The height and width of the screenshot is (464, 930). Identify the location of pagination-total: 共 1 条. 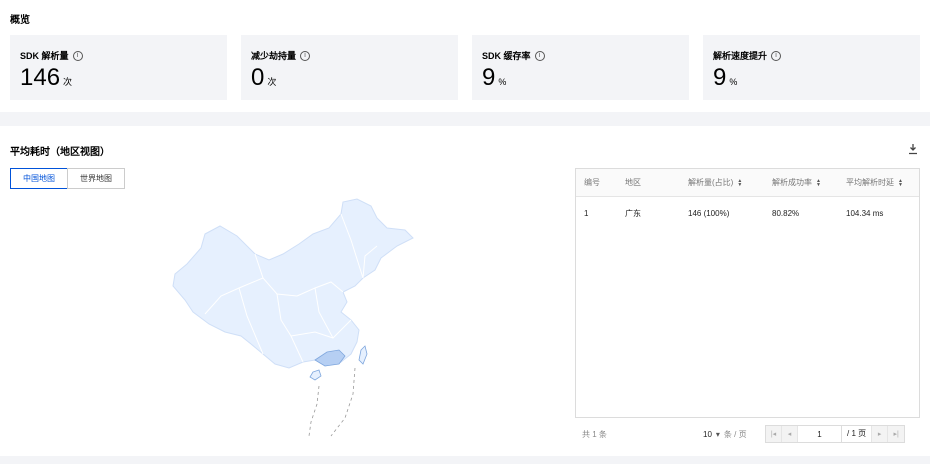
(594, 434).